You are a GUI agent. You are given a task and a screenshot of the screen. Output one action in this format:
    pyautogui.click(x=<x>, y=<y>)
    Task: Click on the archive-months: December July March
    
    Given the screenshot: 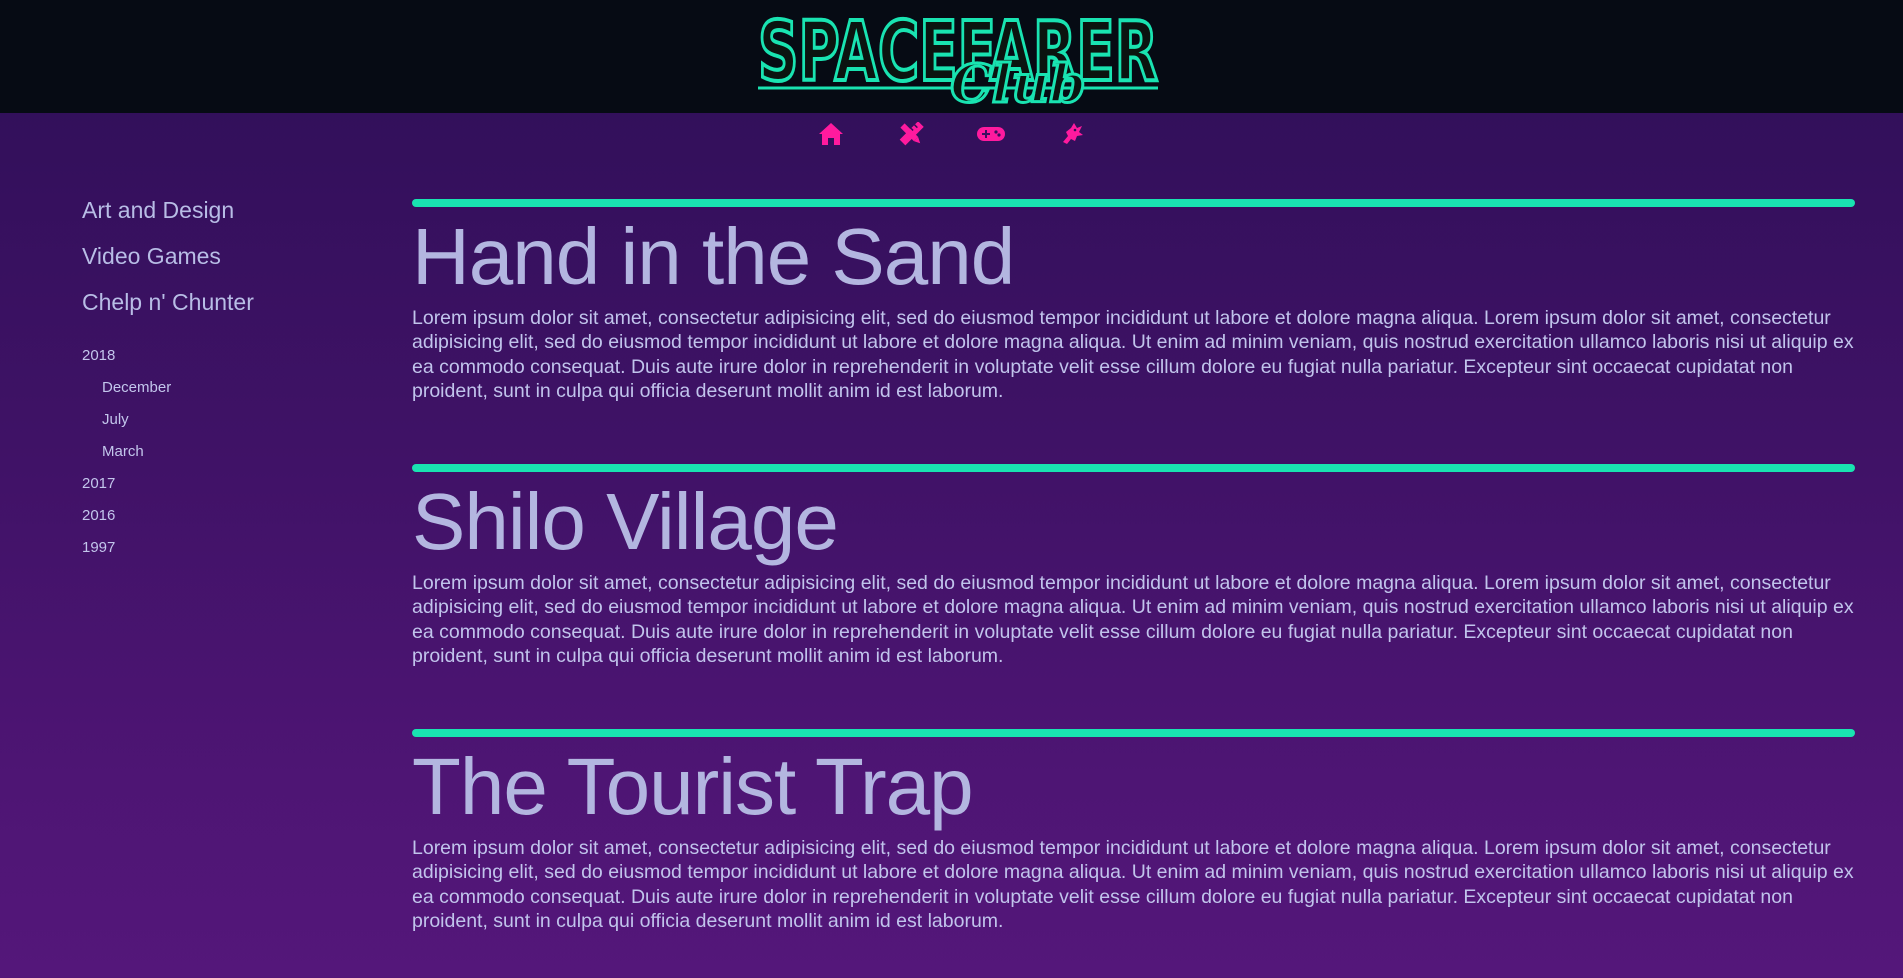 What is the action you would take?
    pyautogui.click(x=242, y=420)
    